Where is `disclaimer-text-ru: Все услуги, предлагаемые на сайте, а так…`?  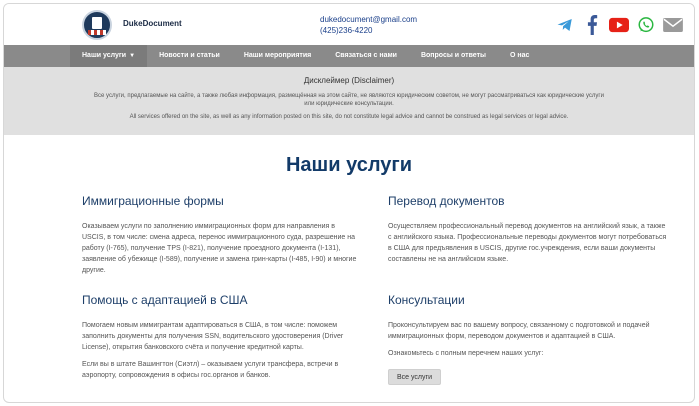
disclaimer-text-ru: Все услуги, предлагаемые на сайте, а так… is located at coordinates (349, 100).